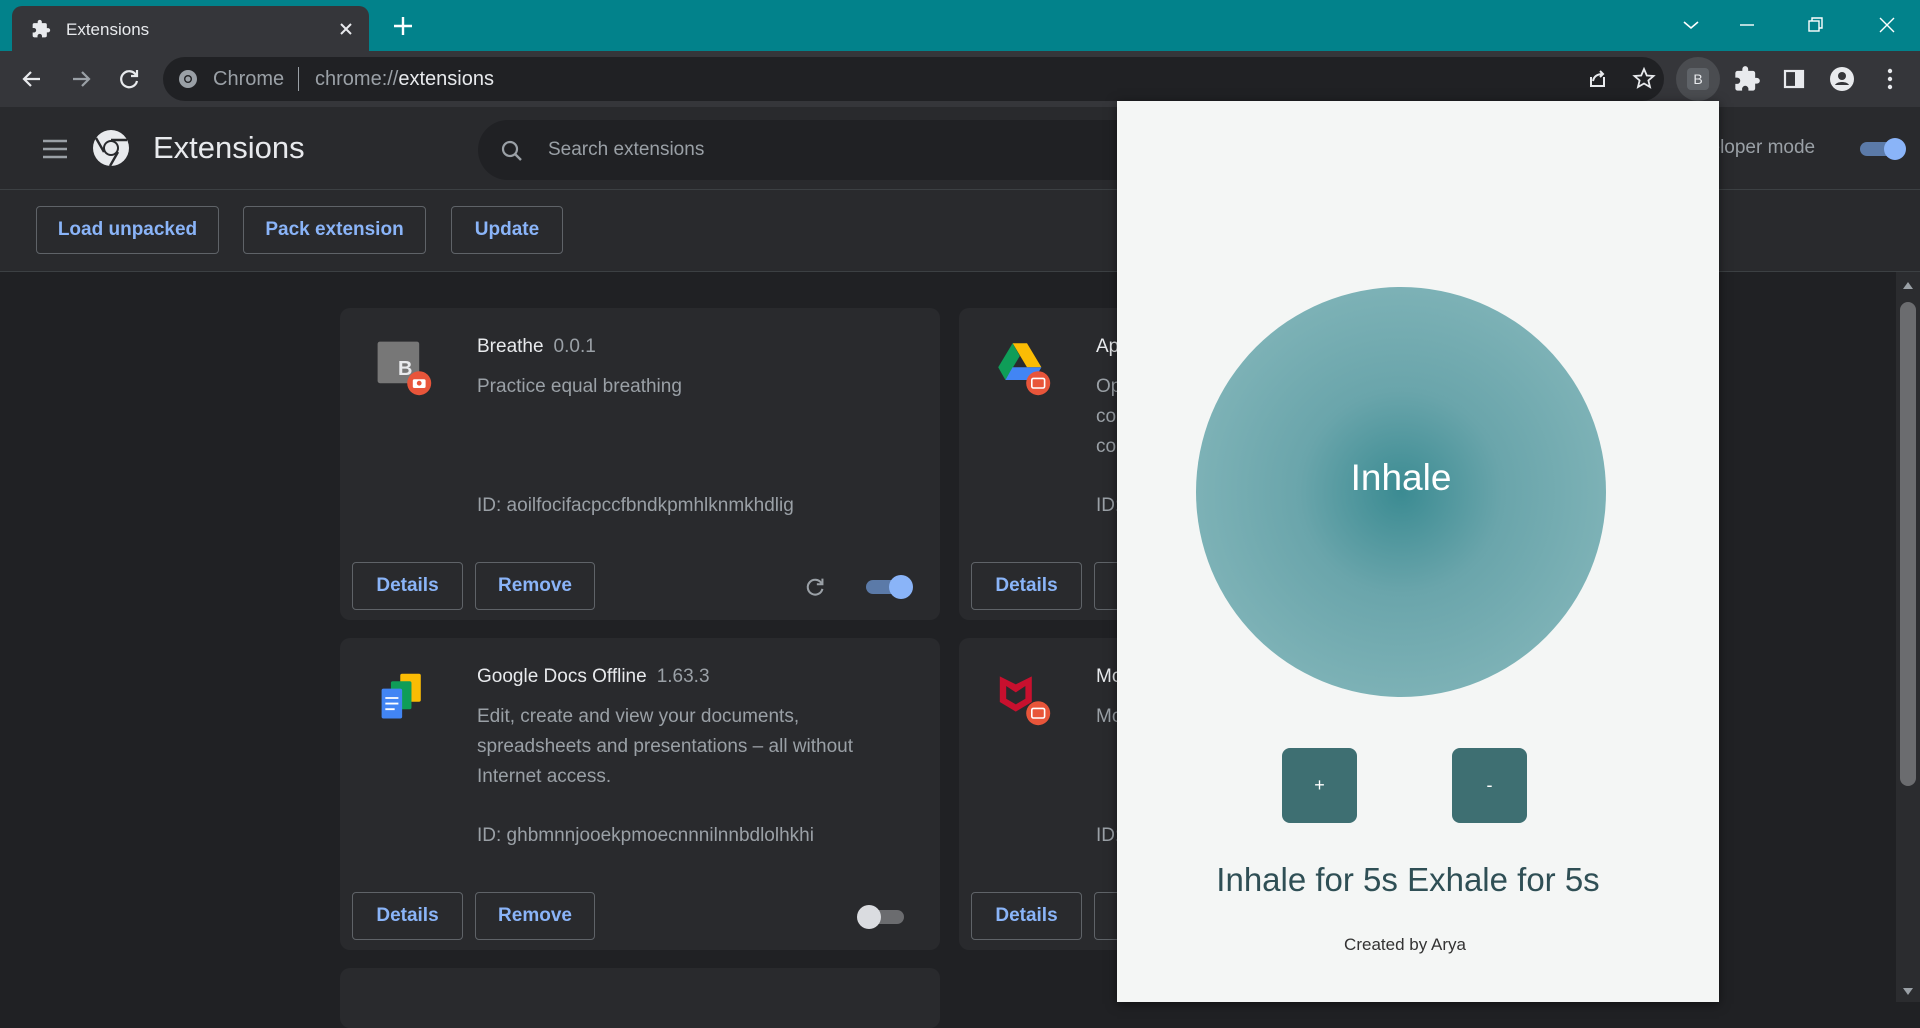  What do you see at coordinates (1747, 79) in the screenshot?
I see `extensions-puzzle-icon` at bounding box center [1747, 79].